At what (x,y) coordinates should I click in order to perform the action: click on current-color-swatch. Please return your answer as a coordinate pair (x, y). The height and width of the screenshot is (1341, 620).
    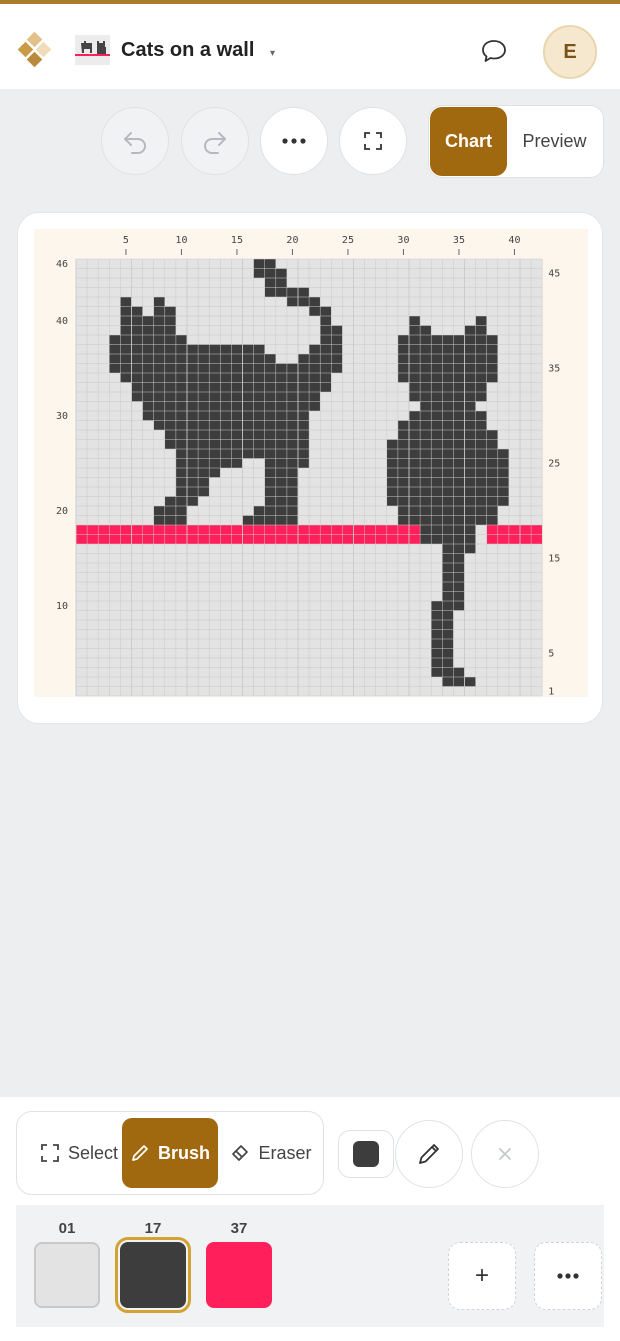
    Looking at the image, I should click on (366, 1154).